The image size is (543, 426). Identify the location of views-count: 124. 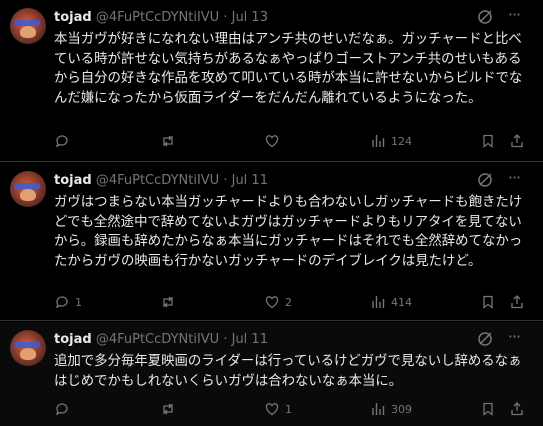
(401, 141).